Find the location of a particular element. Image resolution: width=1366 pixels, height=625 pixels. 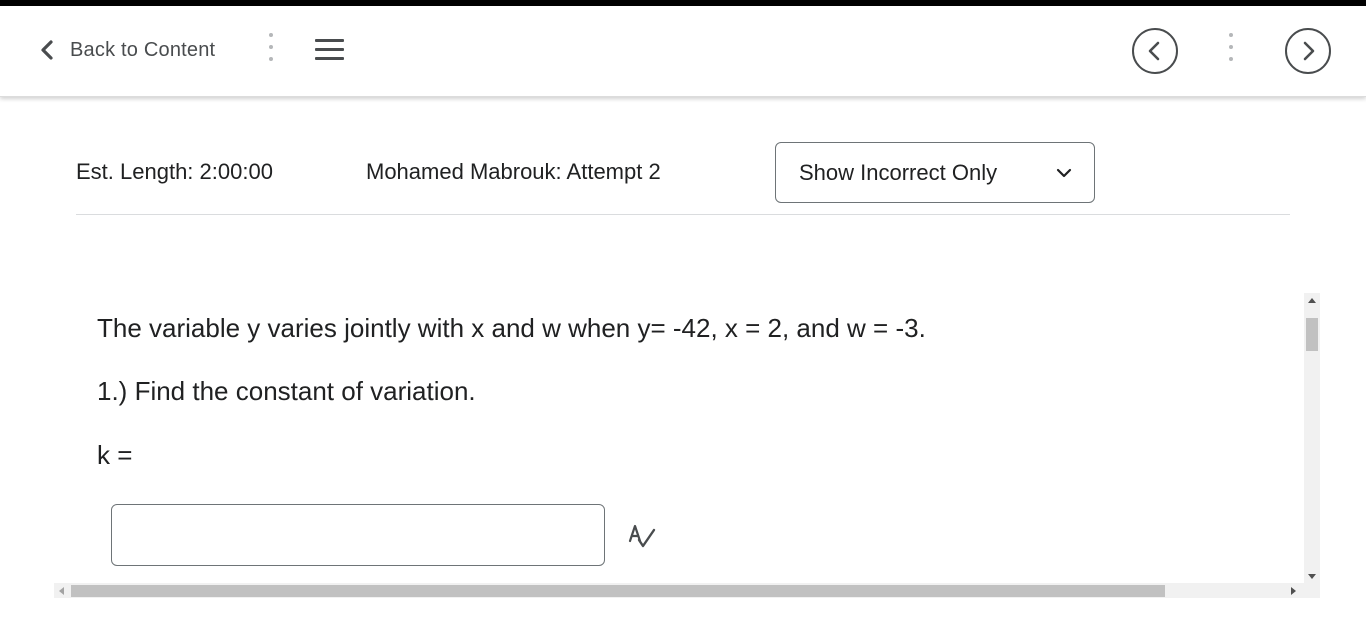

horizontal-scroll-thumb is located at coordinates (618, 591).